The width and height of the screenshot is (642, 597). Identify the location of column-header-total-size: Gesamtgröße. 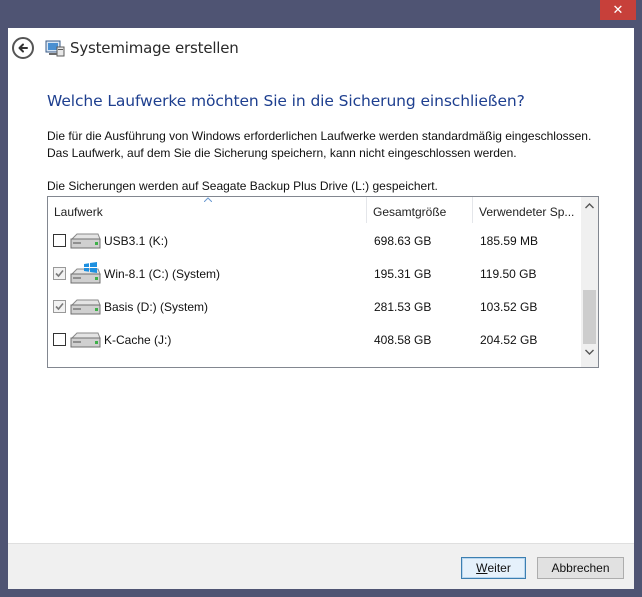
(420, 210).